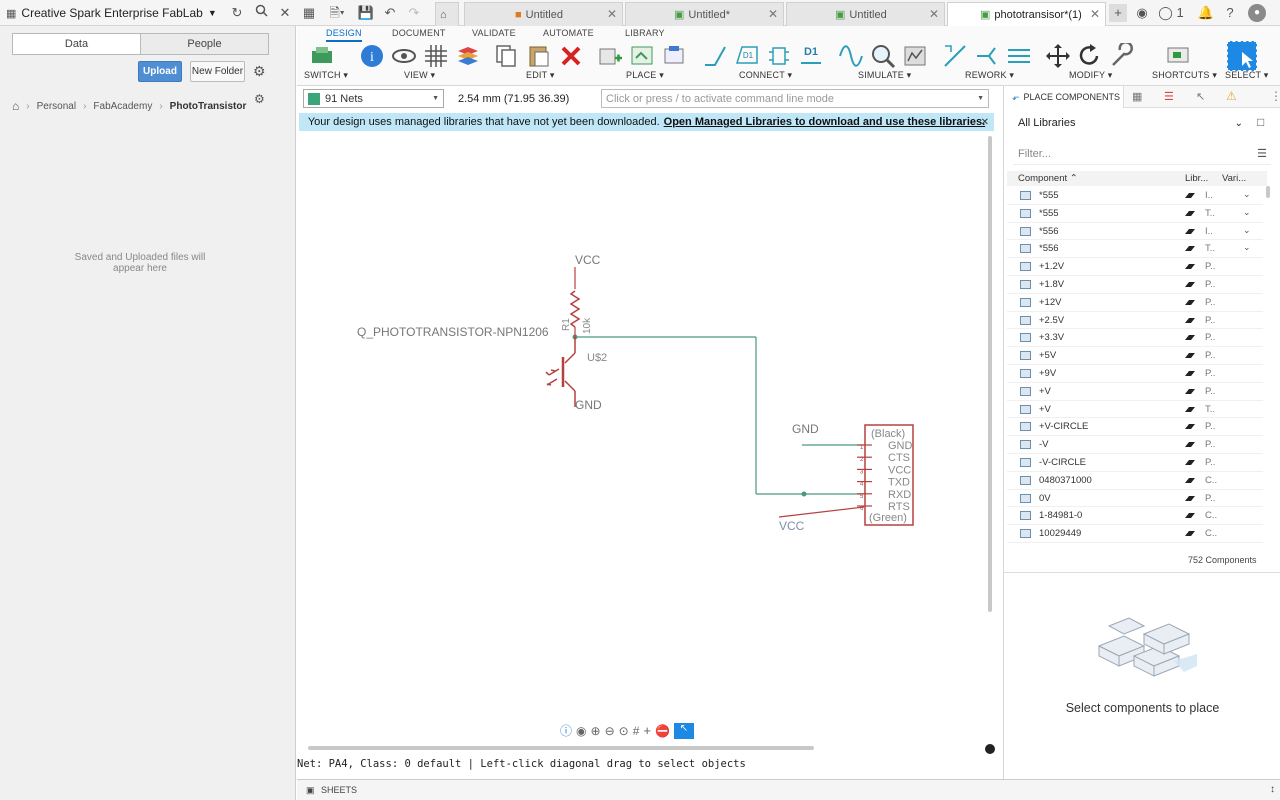  Describe the element at coordinates (1135, 214) in the screenshot. I see `component-row: *555 T.. ⌄` at that location.